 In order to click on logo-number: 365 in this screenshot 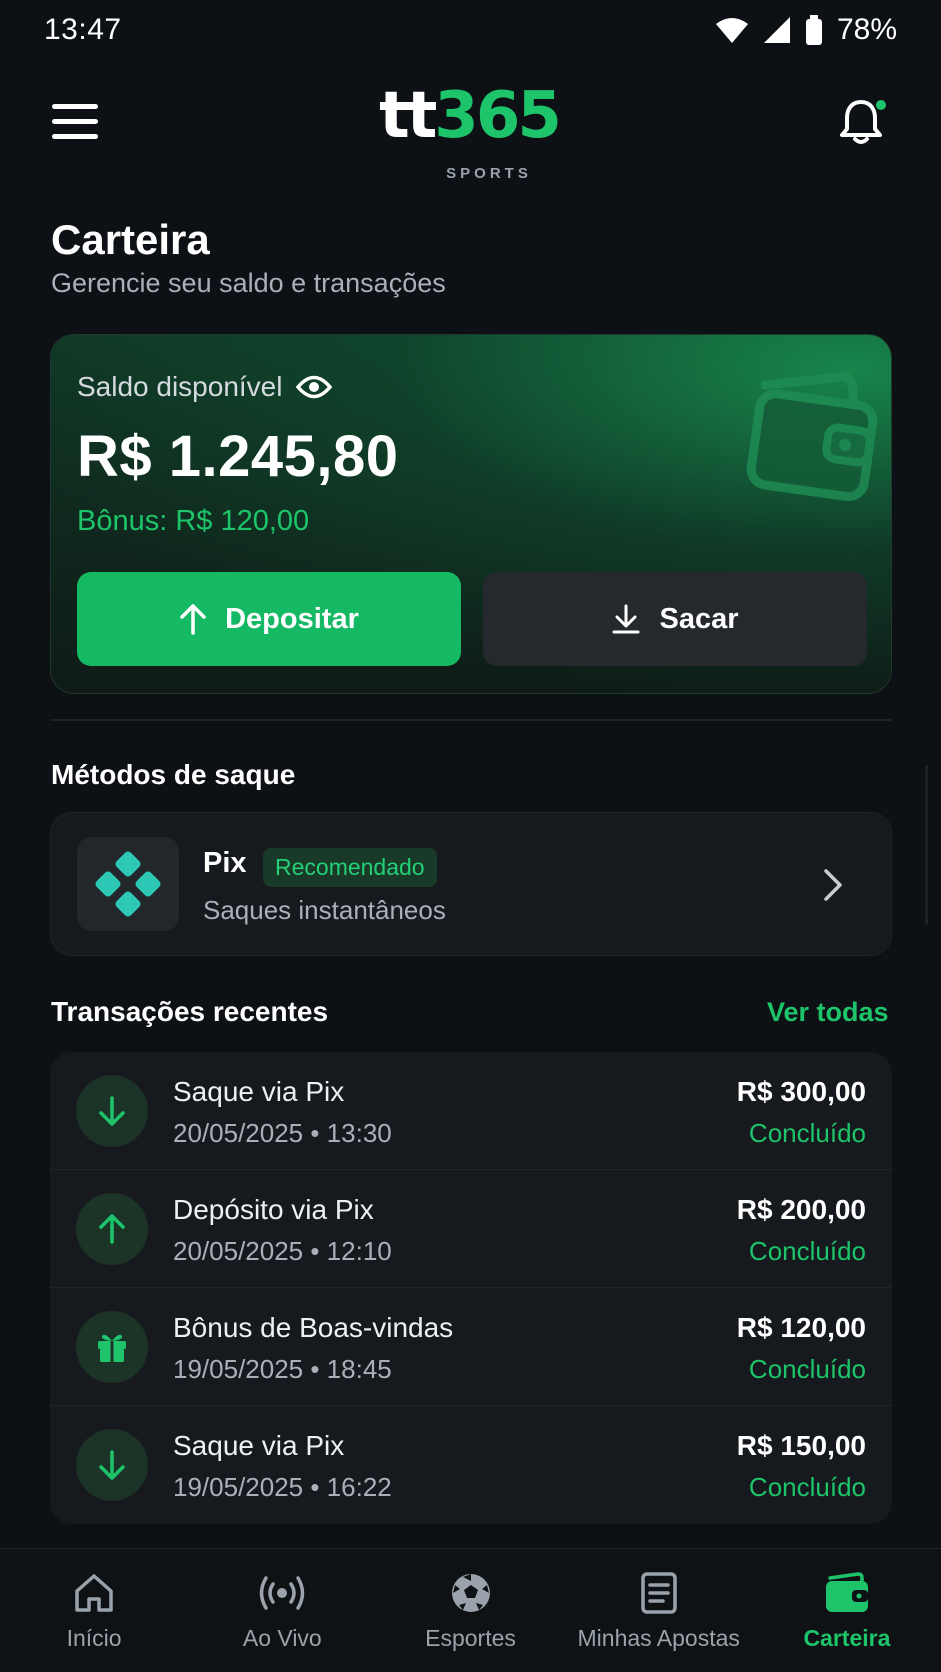, I will do `click(498, 116)`.